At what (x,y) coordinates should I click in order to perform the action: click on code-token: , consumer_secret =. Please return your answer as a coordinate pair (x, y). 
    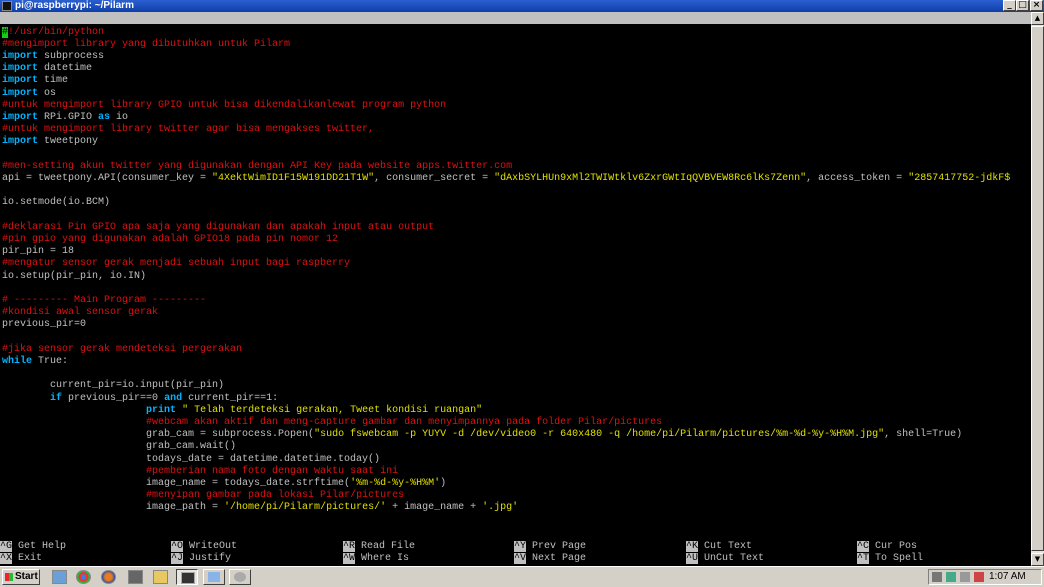
    Looking at the image, I should click on (434, 178).